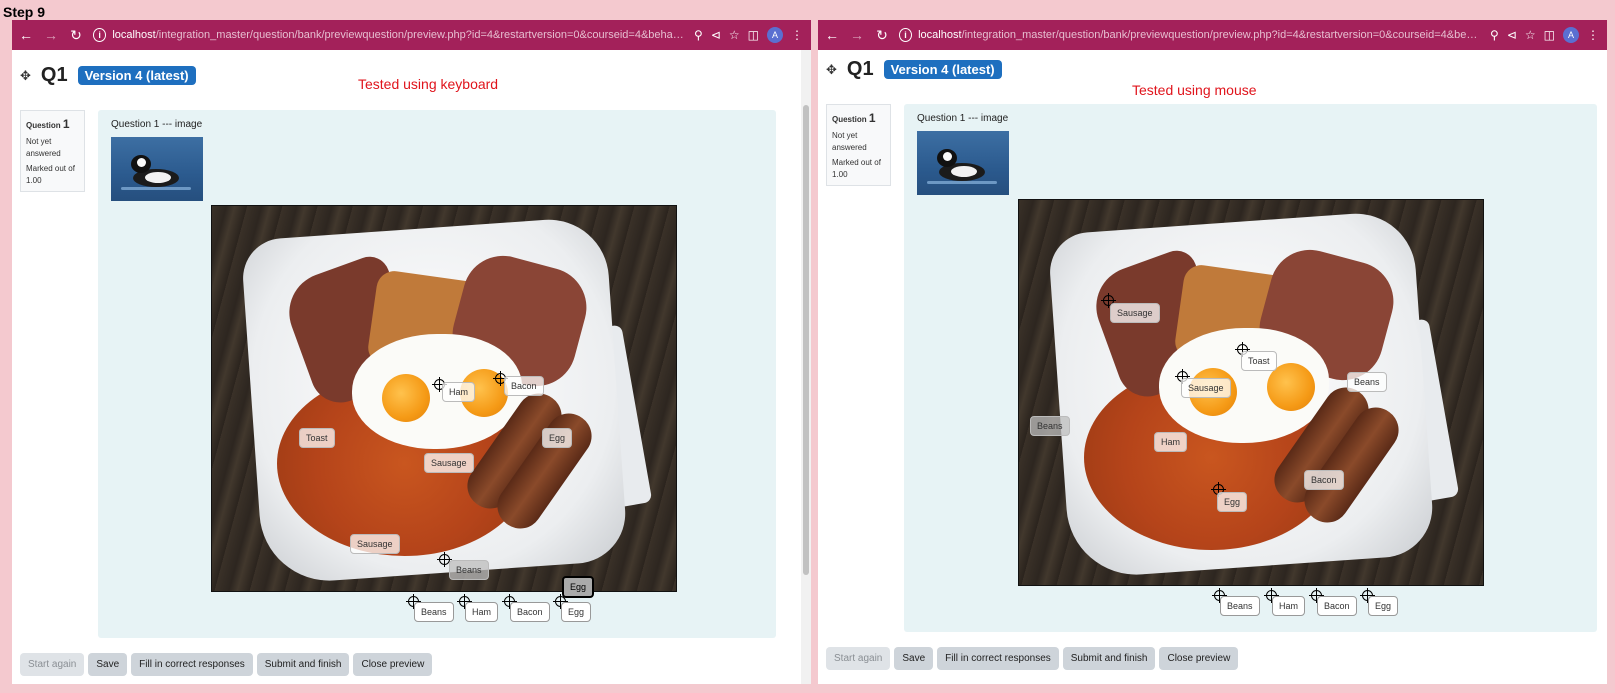 The height and width of the screenshot is (693, 1615). I want to click on step-label: Step 9, so click(24, 12).